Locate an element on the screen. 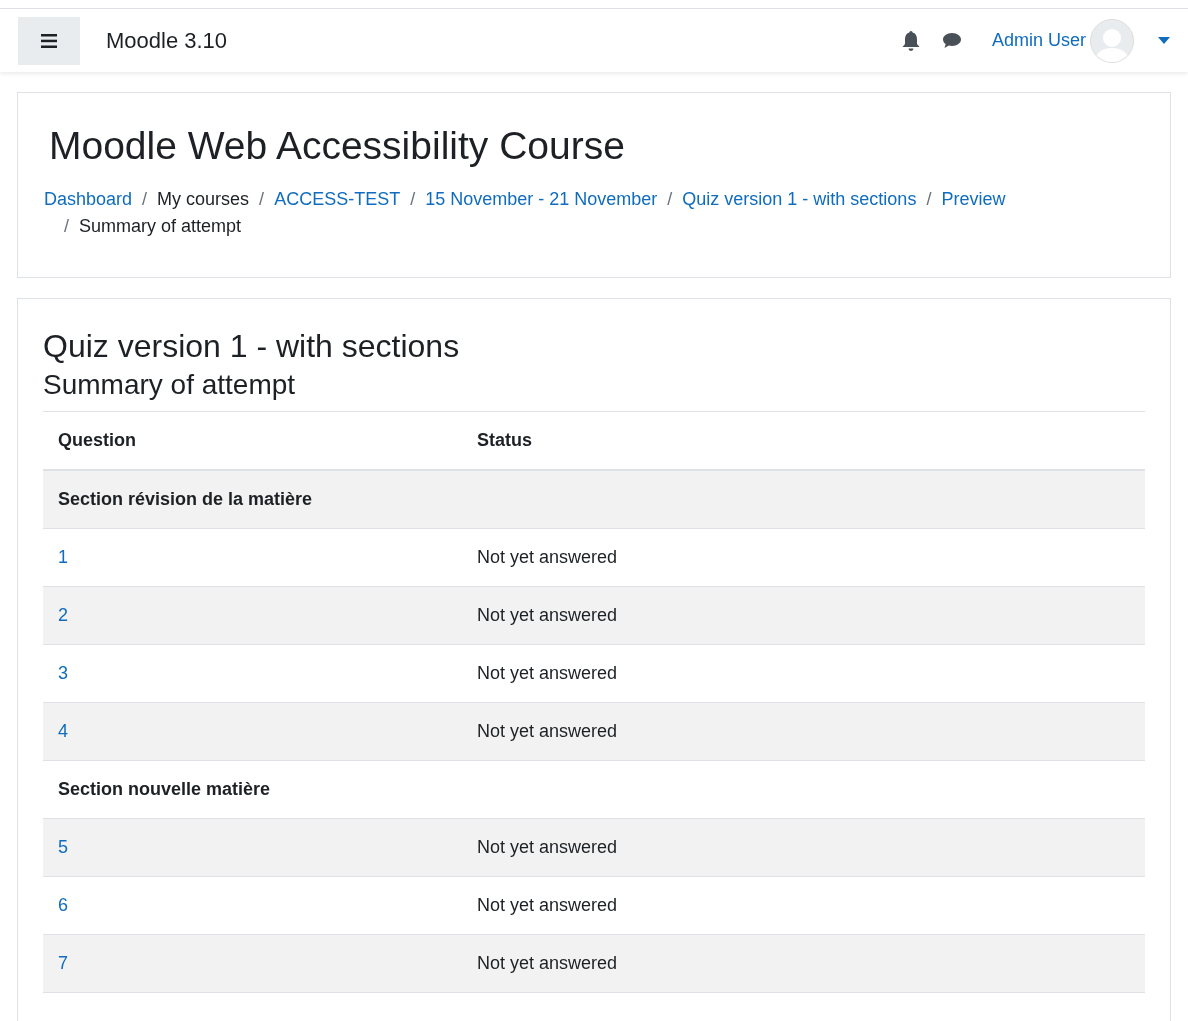  caret-icon is located at coordinates (1164, 40).